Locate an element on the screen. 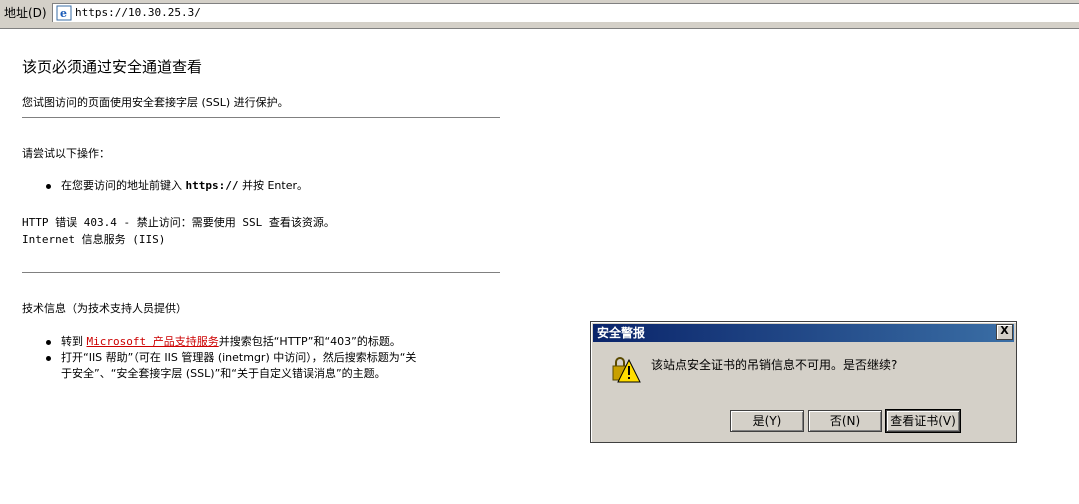  list-item: 在您要访问的地址前键入 https:// 并按 Enter。 is located at coordinates (177, 186).